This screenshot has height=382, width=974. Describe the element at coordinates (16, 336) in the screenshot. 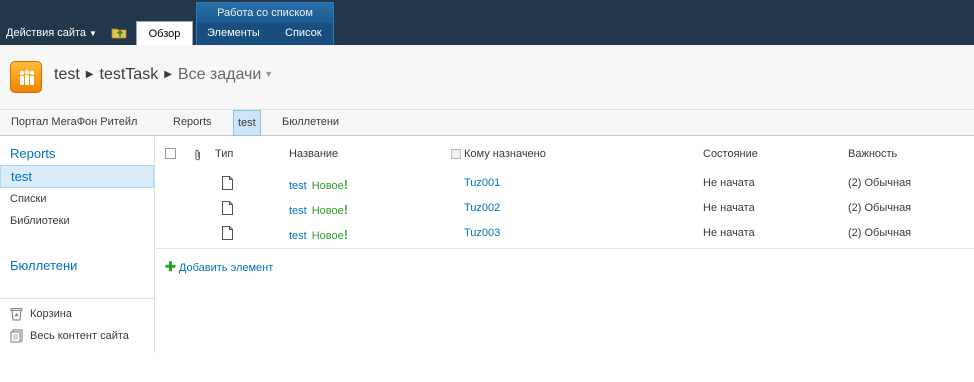

I see `site-content-icon` at that location.